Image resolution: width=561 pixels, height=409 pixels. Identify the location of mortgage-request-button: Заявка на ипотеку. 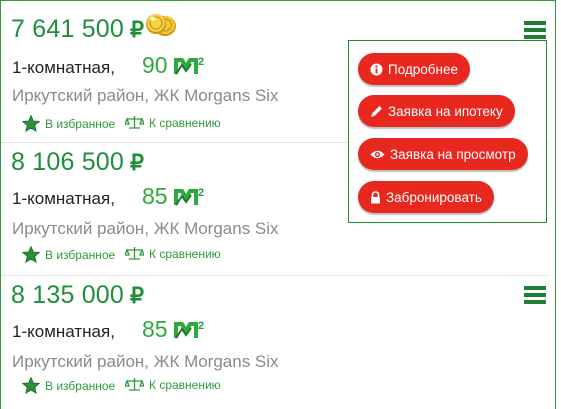
(436, 111).